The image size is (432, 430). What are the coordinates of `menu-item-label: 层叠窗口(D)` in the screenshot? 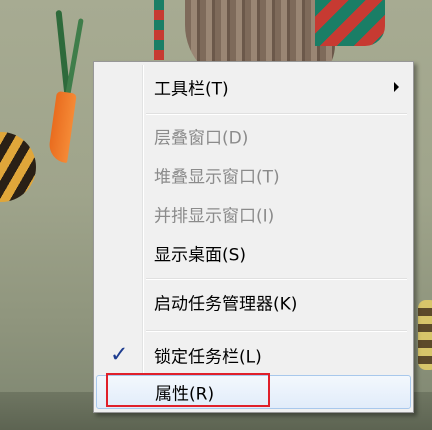 It's located at (201, 138).